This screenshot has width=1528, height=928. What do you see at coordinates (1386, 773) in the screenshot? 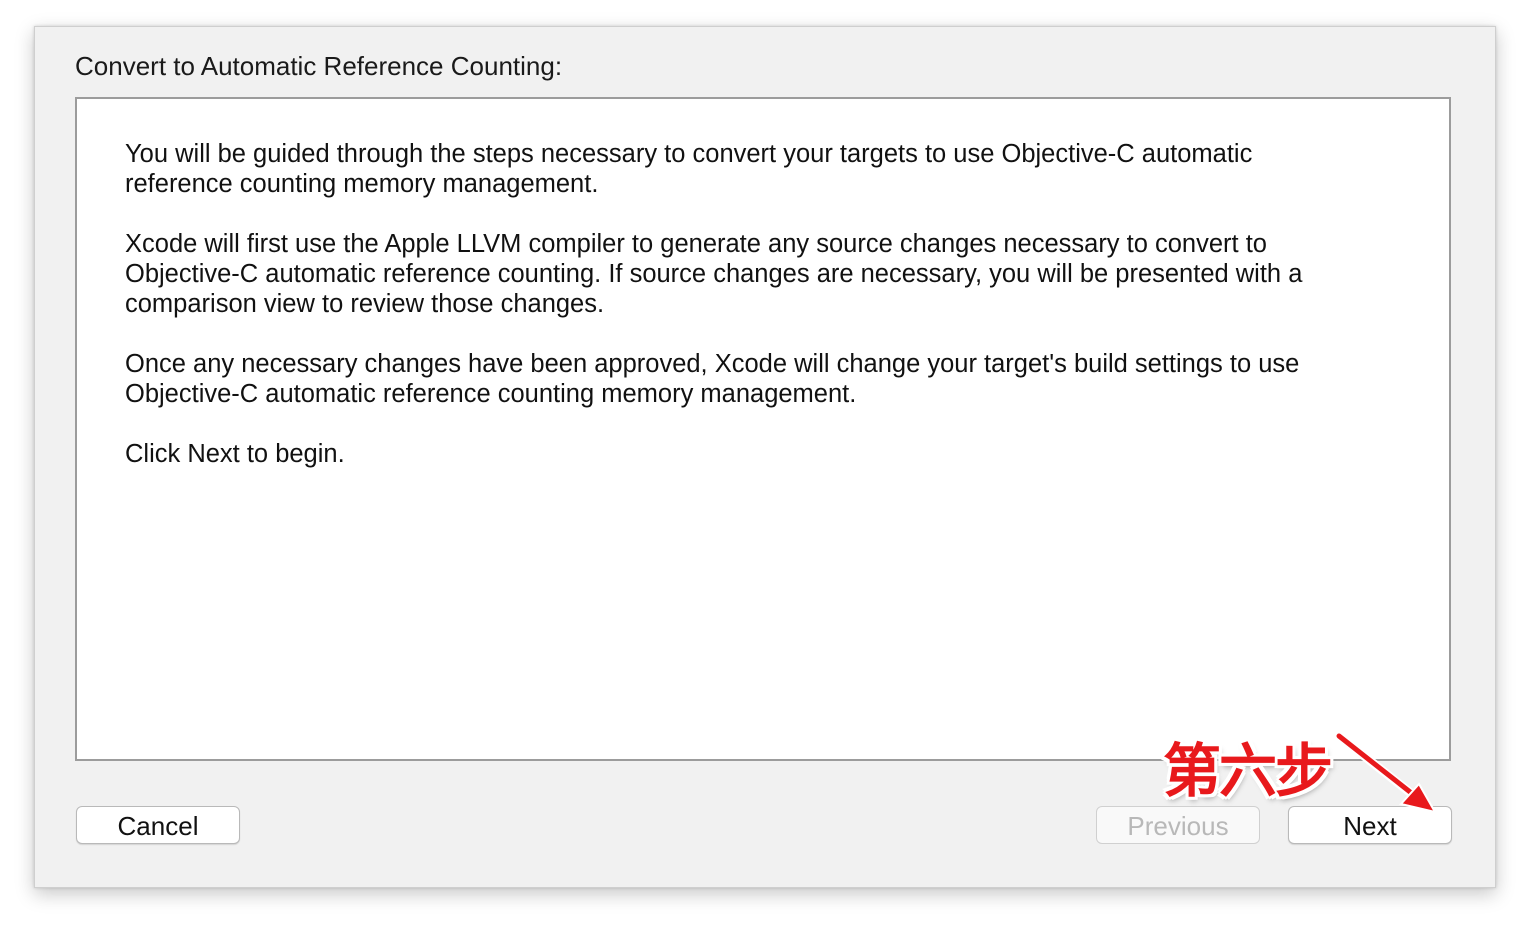
I see `arrow-icon` at bounding box center [1386, 773].